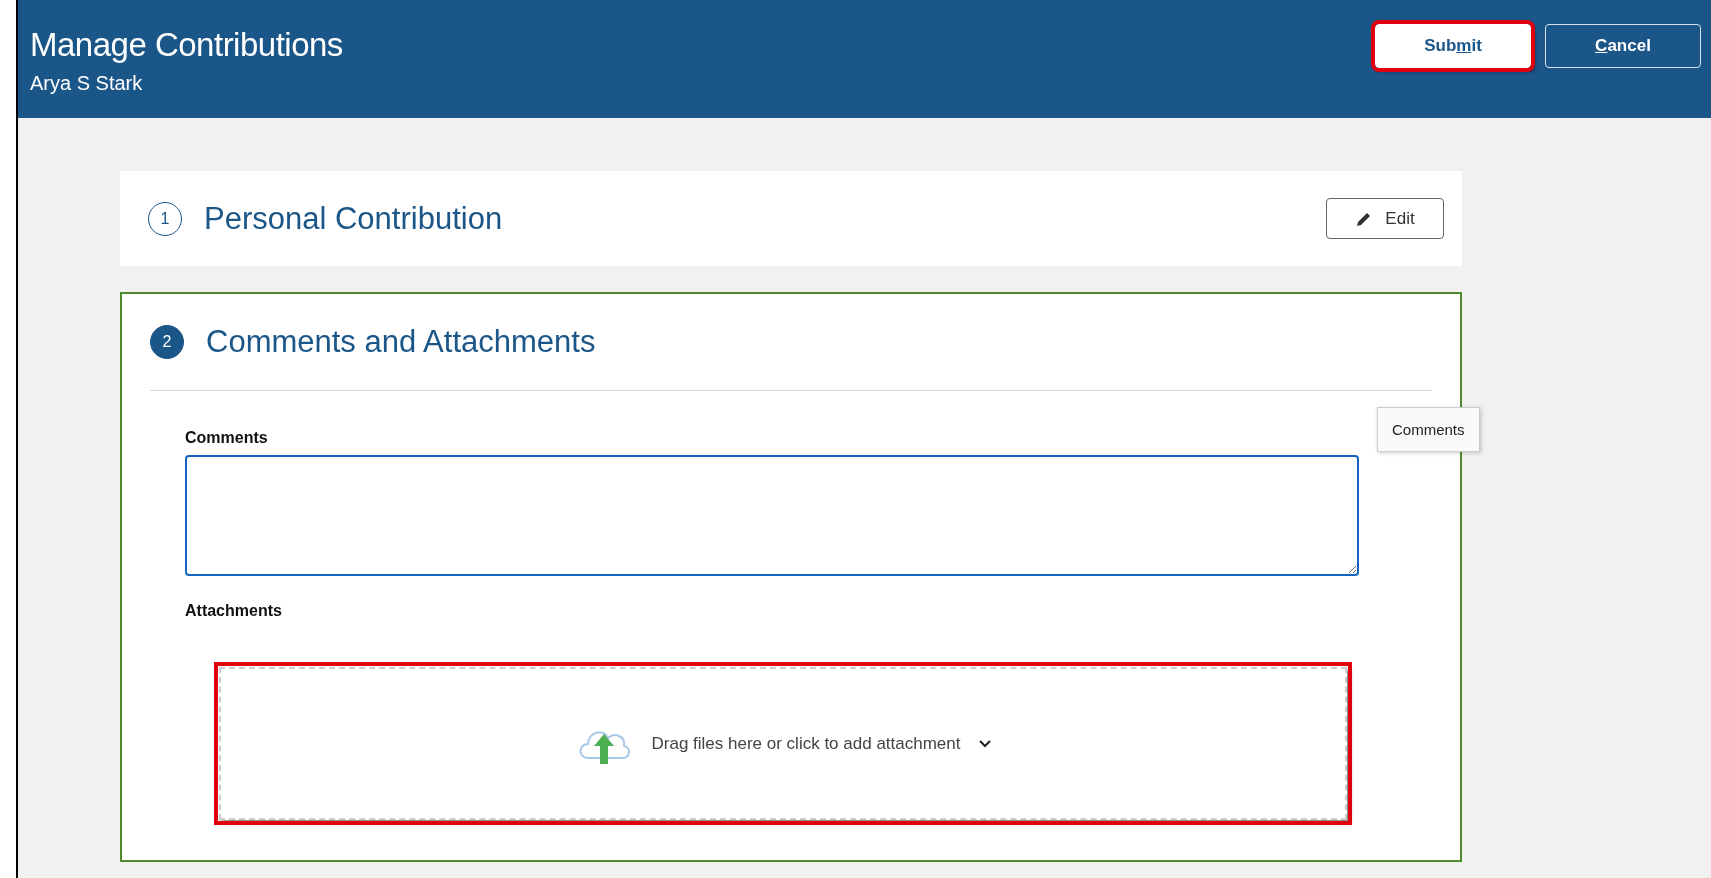 The image size is (1711, 878). Describe the element at coordinates (1428, 429) in the screenshot. I see `tooltip: Comments` at that location.